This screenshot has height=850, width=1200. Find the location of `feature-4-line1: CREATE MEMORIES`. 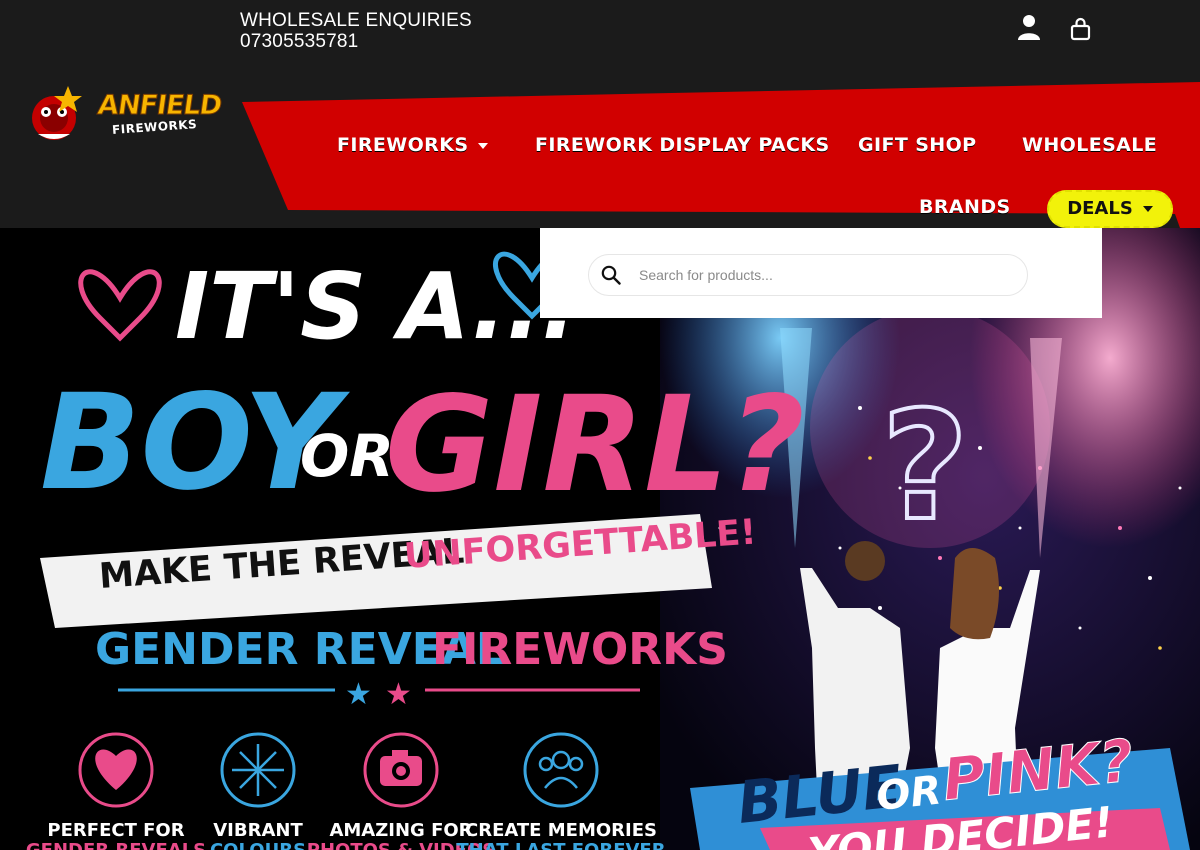

feature-4-line1: CREATE MEMORIES is located at coordinates (561, 830).